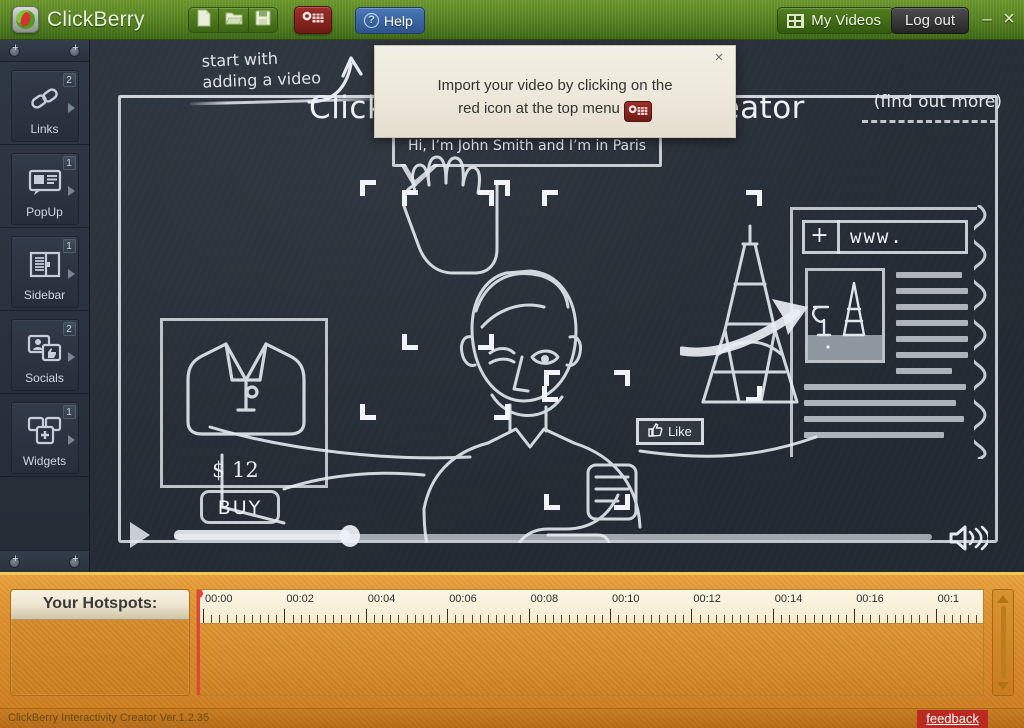 This screenshot has width=1024, height=728. I want to click on sidebar-item-popup: 1 PopUp, so click(44, 186).